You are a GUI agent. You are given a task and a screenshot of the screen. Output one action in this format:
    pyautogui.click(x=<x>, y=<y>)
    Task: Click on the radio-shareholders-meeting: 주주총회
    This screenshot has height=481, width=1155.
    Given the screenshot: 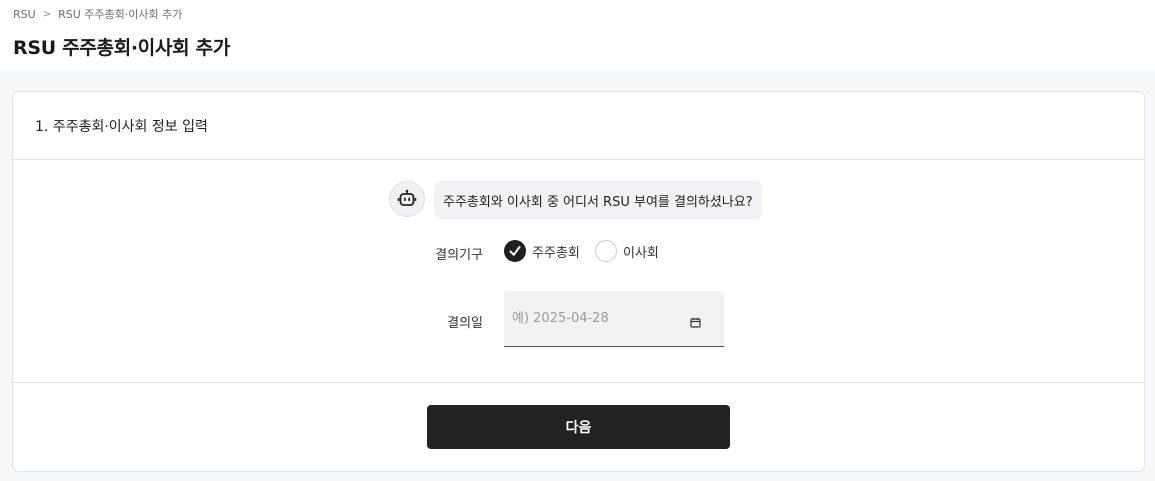 What is the action you would take?
    pyautogui.click(x=542, y=251)
    